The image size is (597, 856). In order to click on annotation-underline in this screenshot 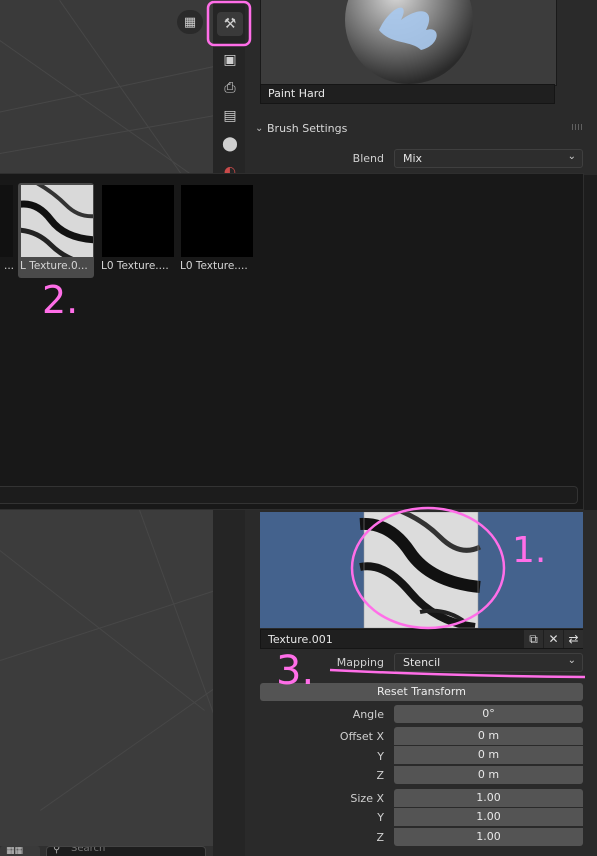, I will do `click(457, 673)`.